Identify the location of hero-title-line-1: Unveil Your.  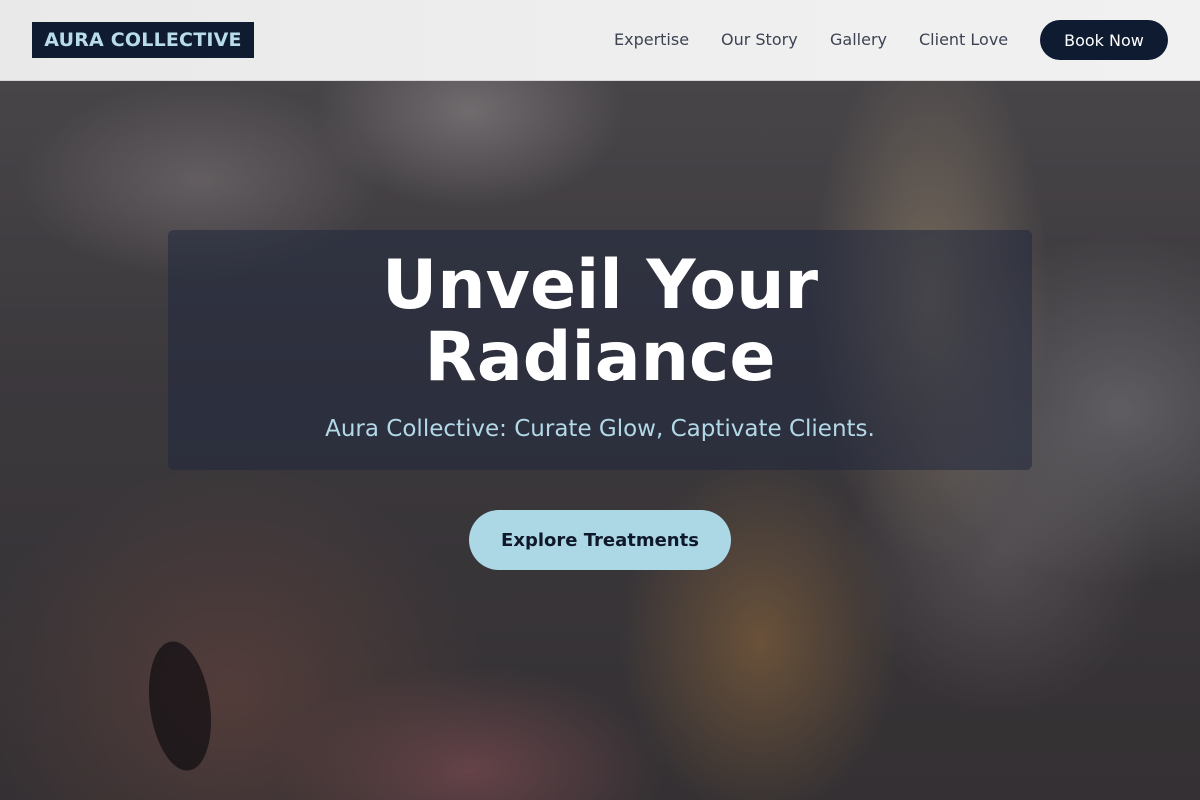
(600, 285).